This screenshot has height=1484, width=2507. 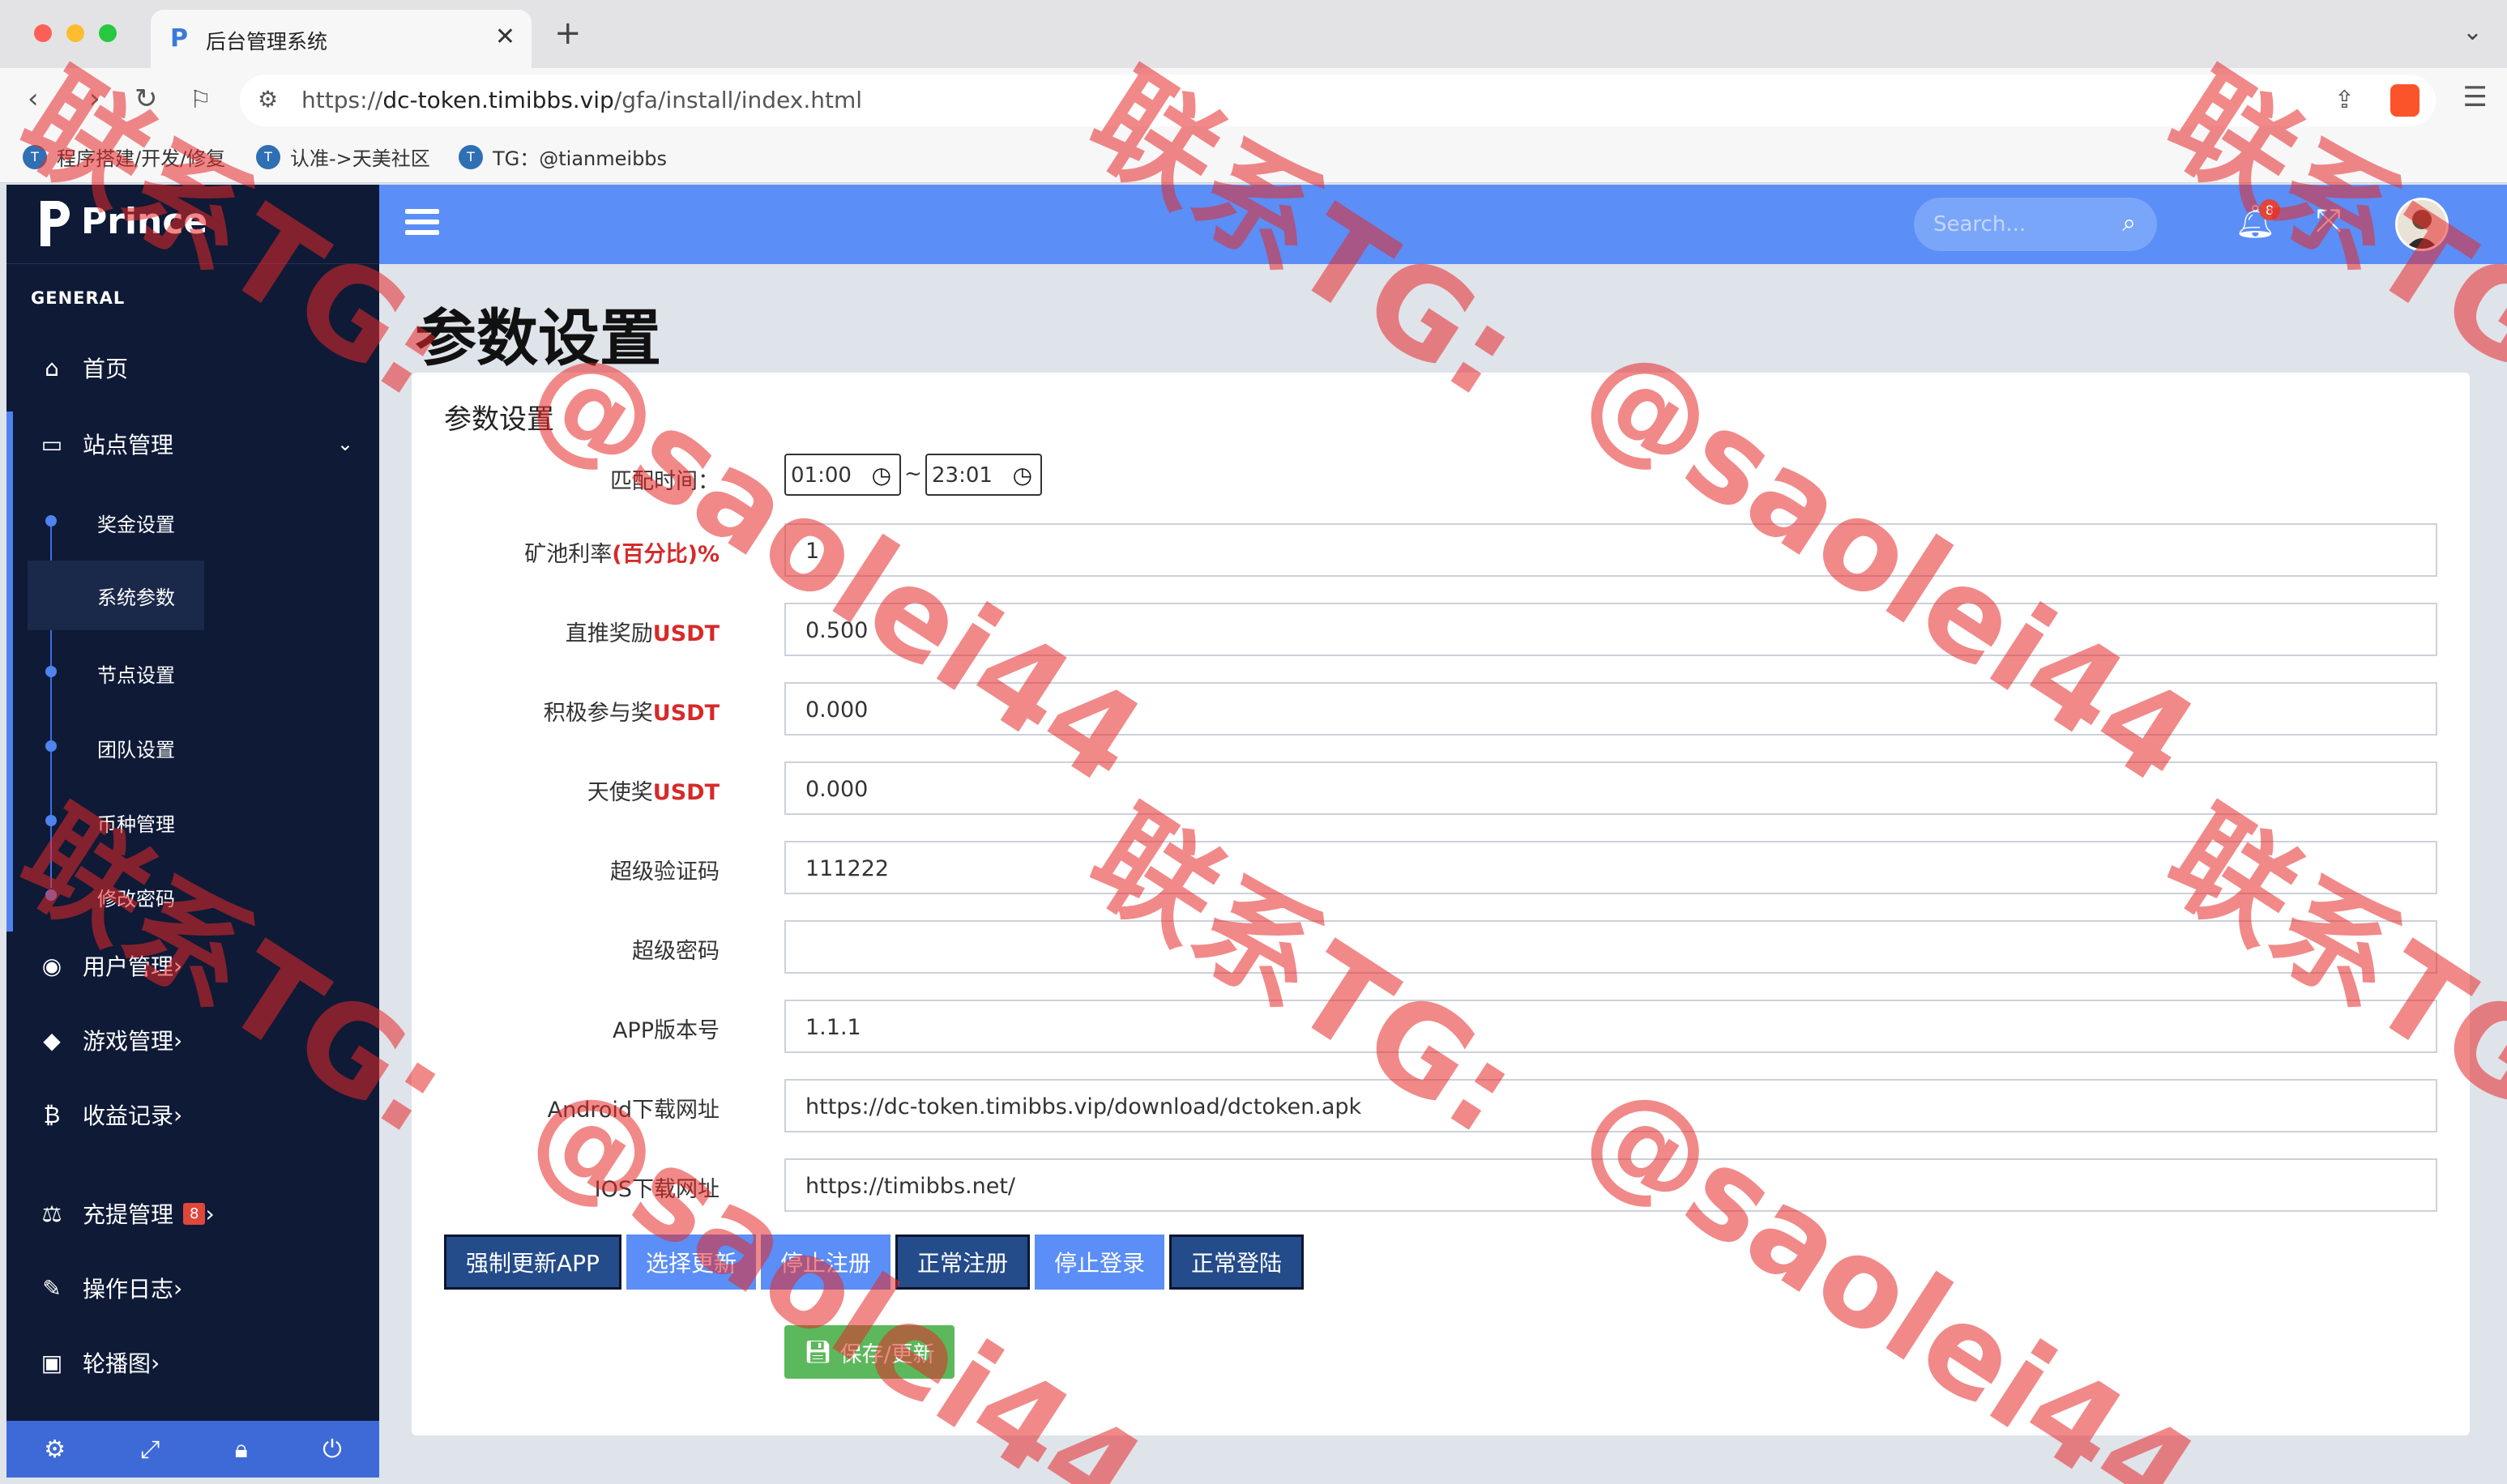 I want to click on field-label: 超级密码, so click(x=676, y=951).